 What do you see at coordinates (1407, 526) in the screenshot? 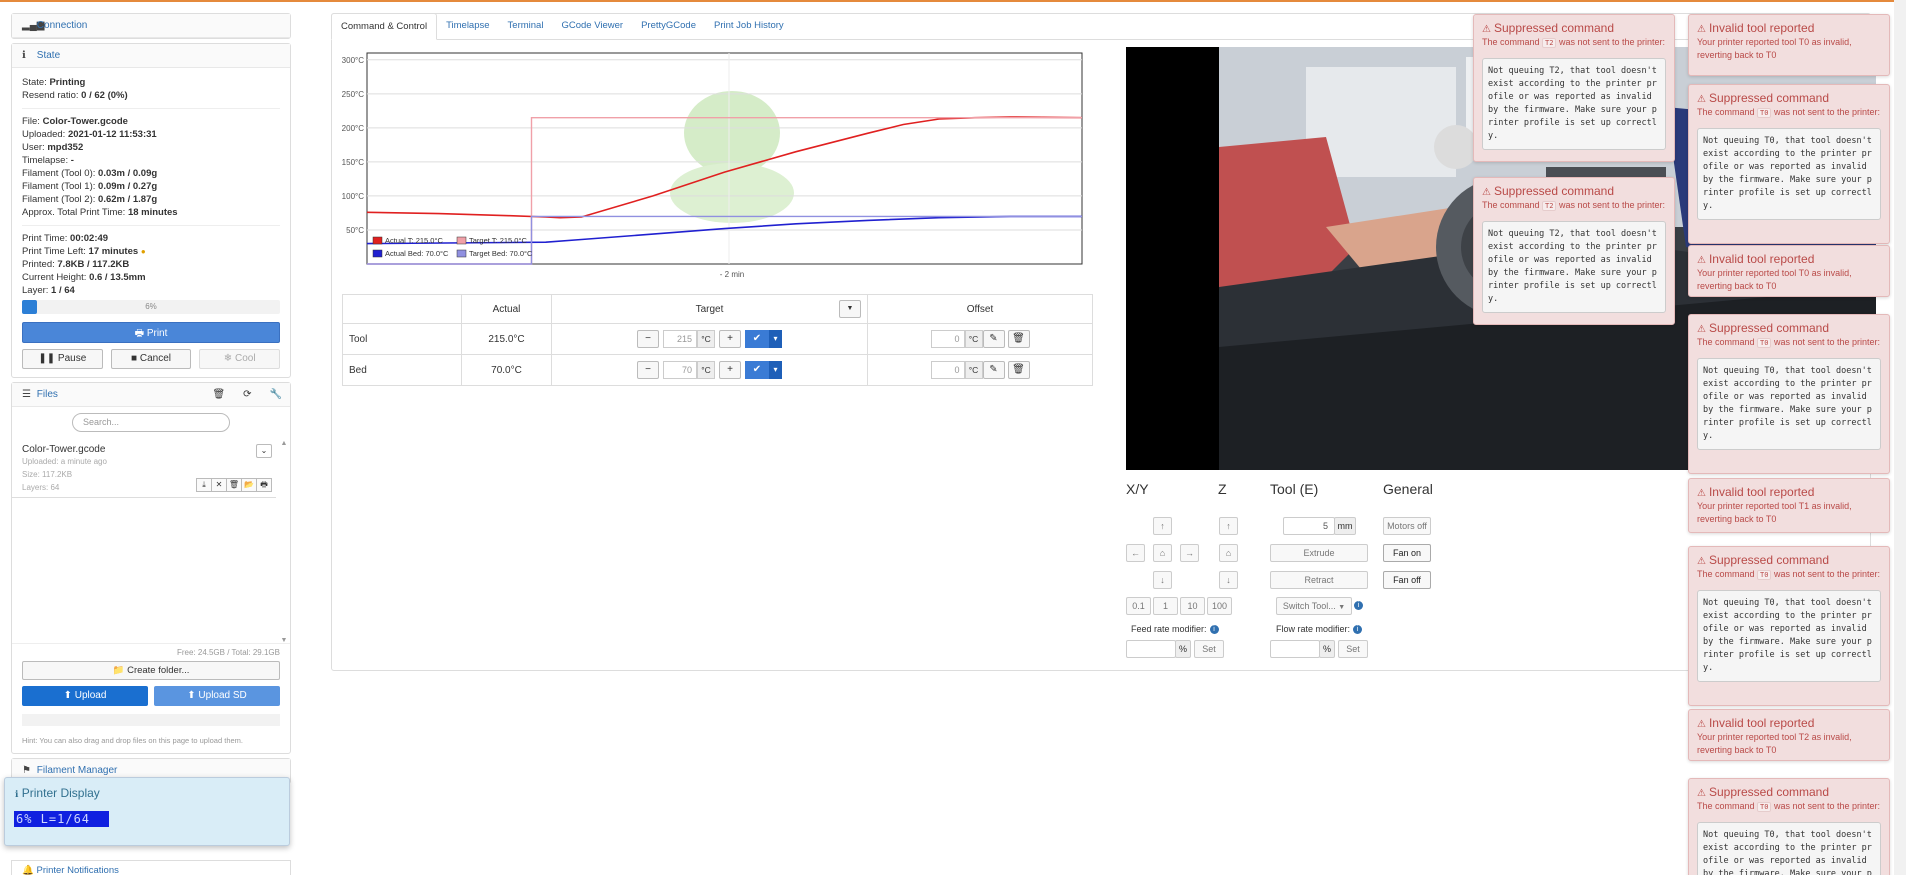
I see `motors-off-button: Motors off` at bounding box center [1407, 526].